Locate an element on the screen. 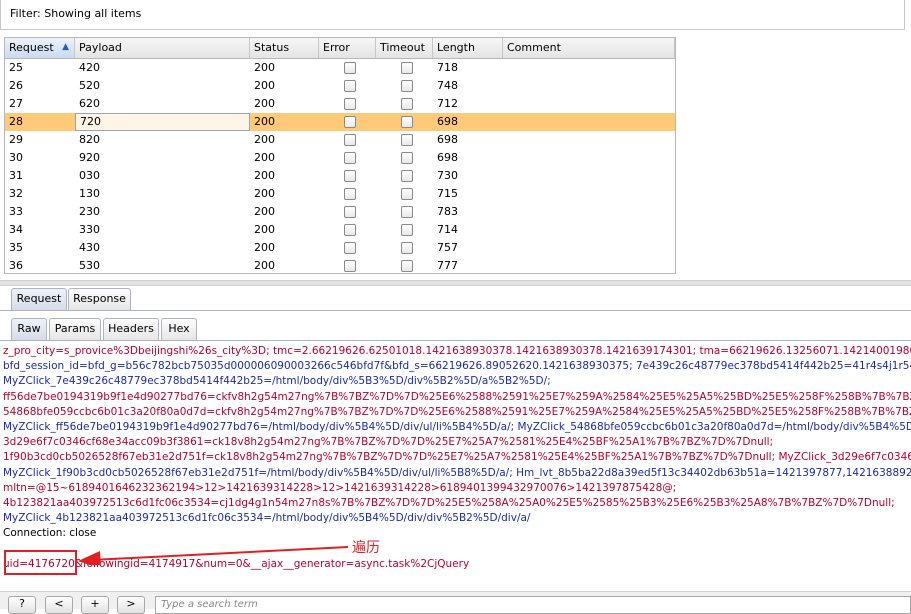 Image resolution: width=911 pixels, height=614 pixels. filter-label: Filter: Showing all items is located at coordinates (76, 13).